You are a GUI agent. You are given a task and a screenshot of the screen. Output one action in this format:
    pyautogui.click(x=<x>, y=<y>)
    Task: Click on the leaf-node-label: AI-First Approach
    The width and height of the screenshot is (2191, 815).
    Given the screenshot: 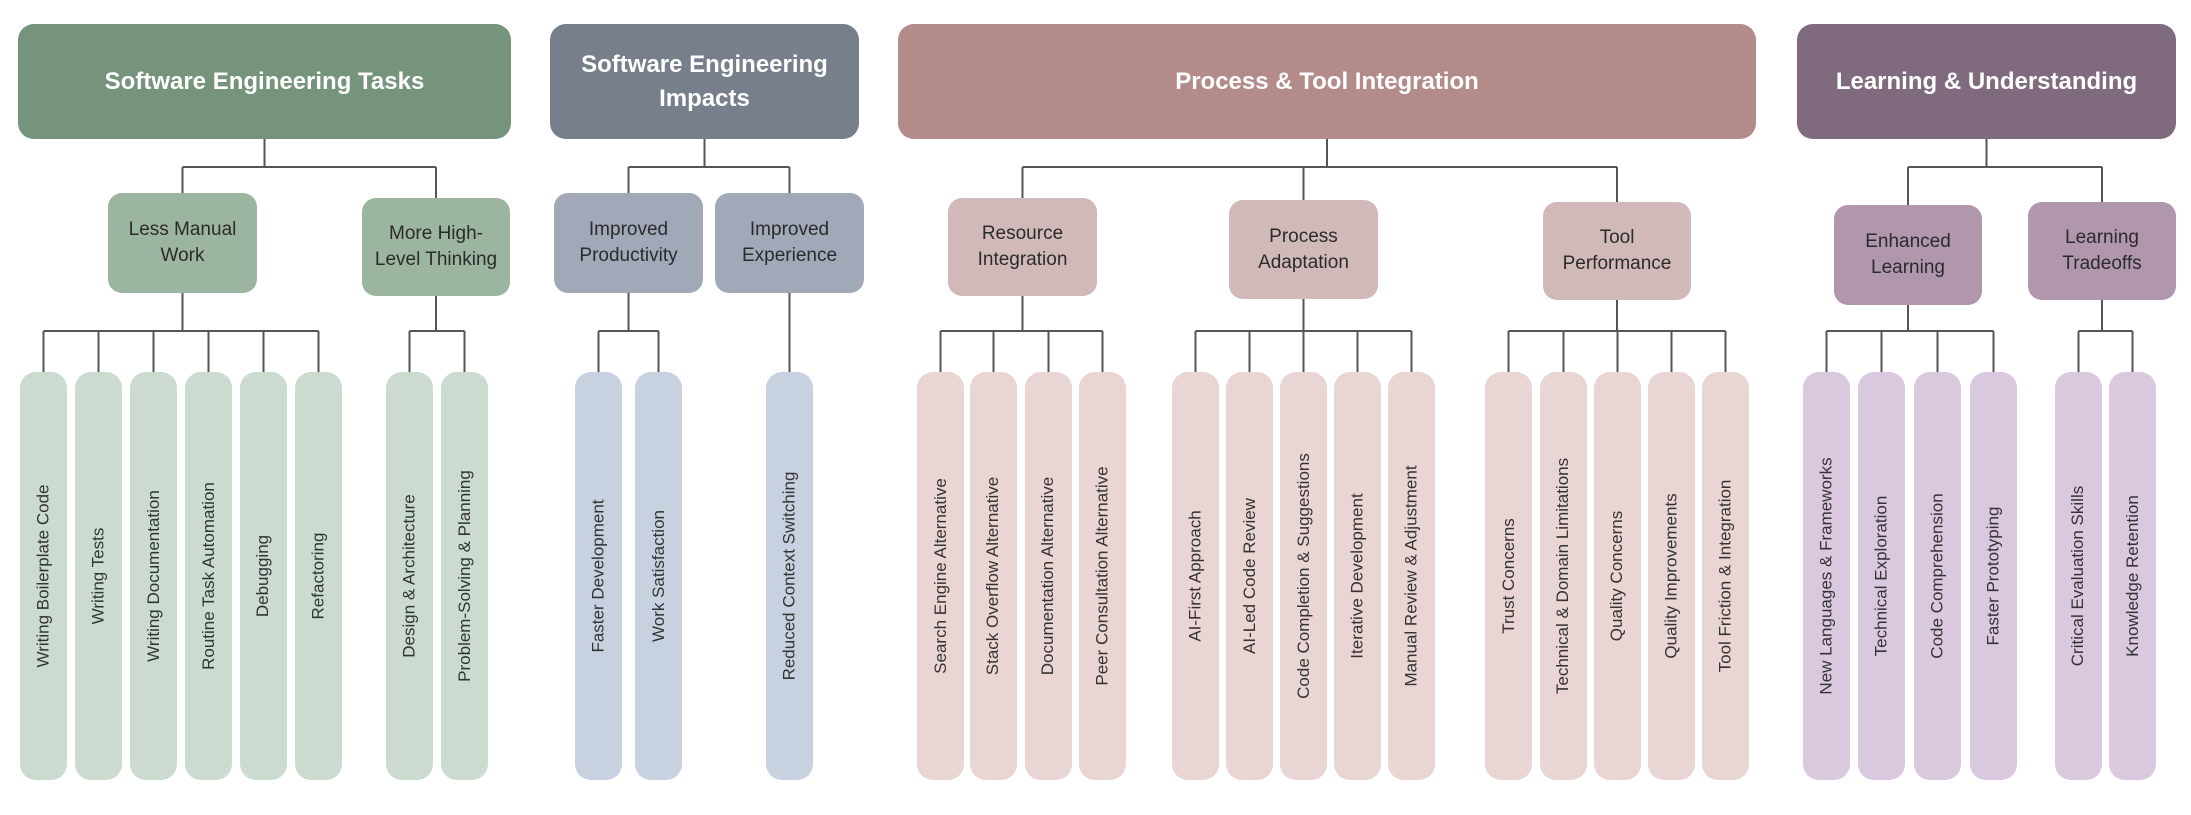 What is the action you would take?
    pyautogui.click(x=1195, y=576)
    